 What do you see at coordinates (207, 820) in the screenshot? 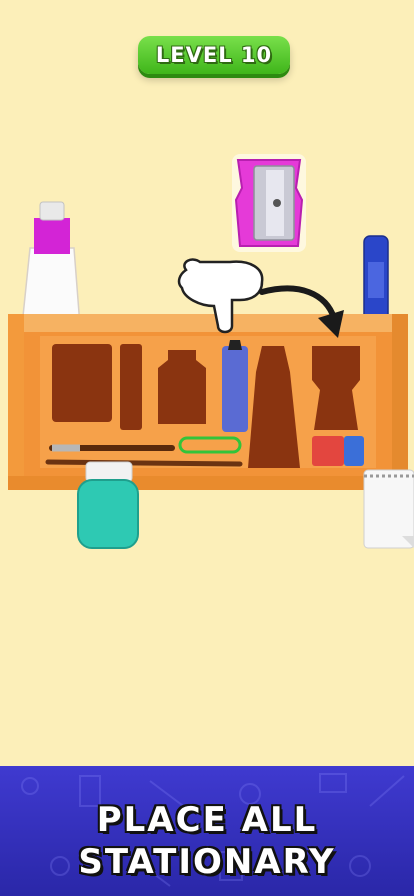
I see `banner-line-1: PLACE ALL` at bounding box center [207, 820].